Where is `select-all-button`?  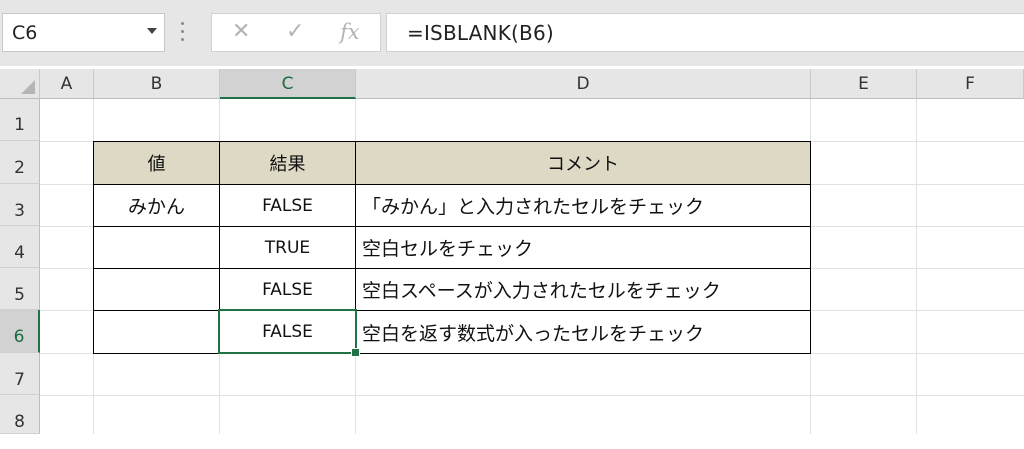 select-all-button is located at coordinates (20, 84).